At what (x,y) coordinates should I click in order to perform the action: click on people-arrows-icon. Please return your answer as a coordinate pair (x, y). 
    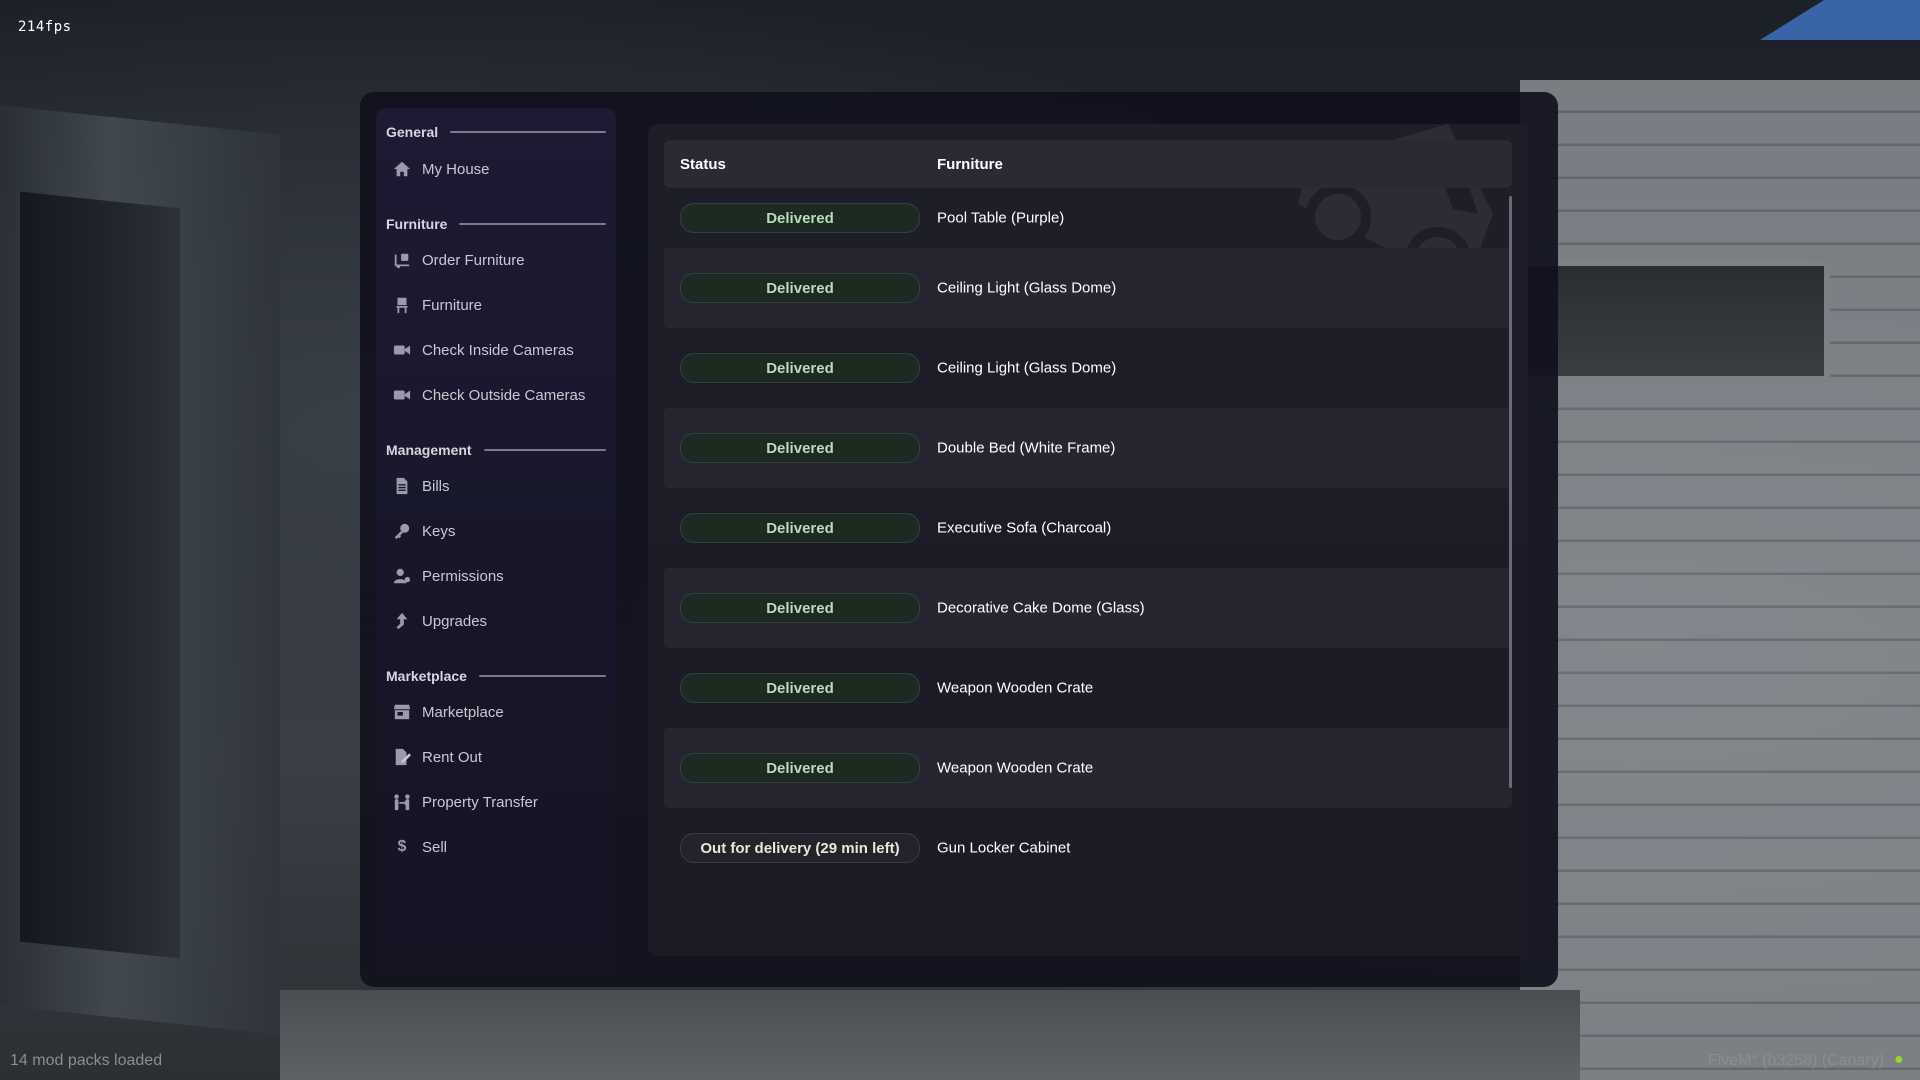
    Looking at the image, I should click on (402, 802).